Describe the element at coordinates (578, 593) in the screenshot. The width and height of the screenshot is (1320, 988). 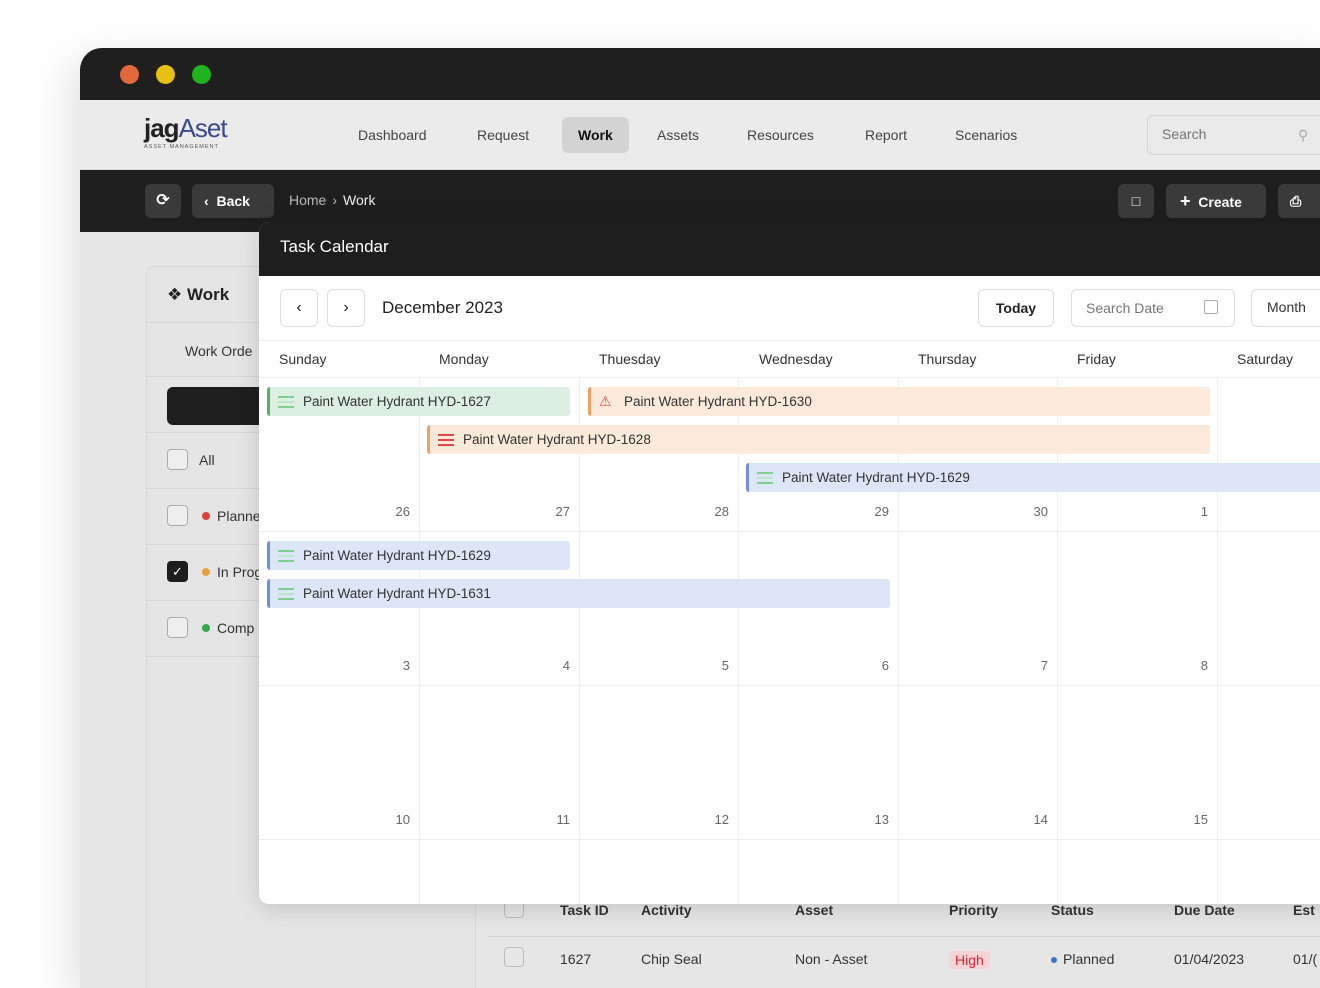
I see `calendar-event: Paint Water Hydrant HYD-1631` at that location.